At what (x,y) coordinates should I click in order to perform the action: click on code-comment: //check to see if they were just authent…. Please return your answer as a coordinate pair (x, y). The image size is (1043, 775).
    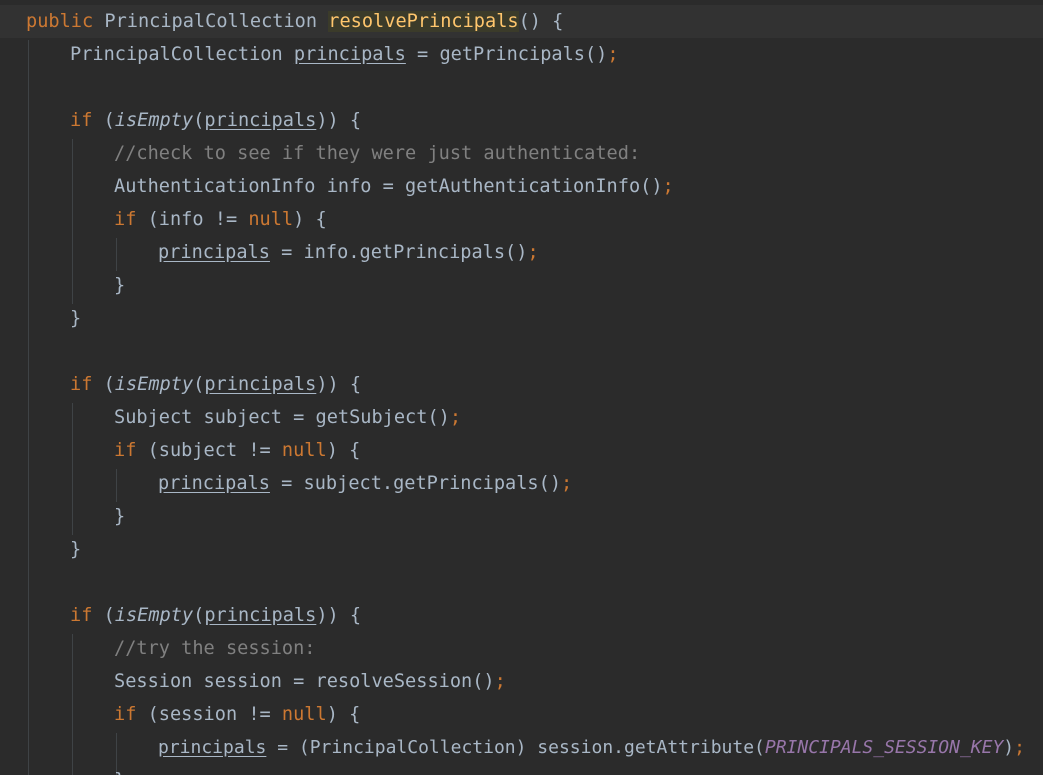
    Looking at the image, I should click on (521, 153).